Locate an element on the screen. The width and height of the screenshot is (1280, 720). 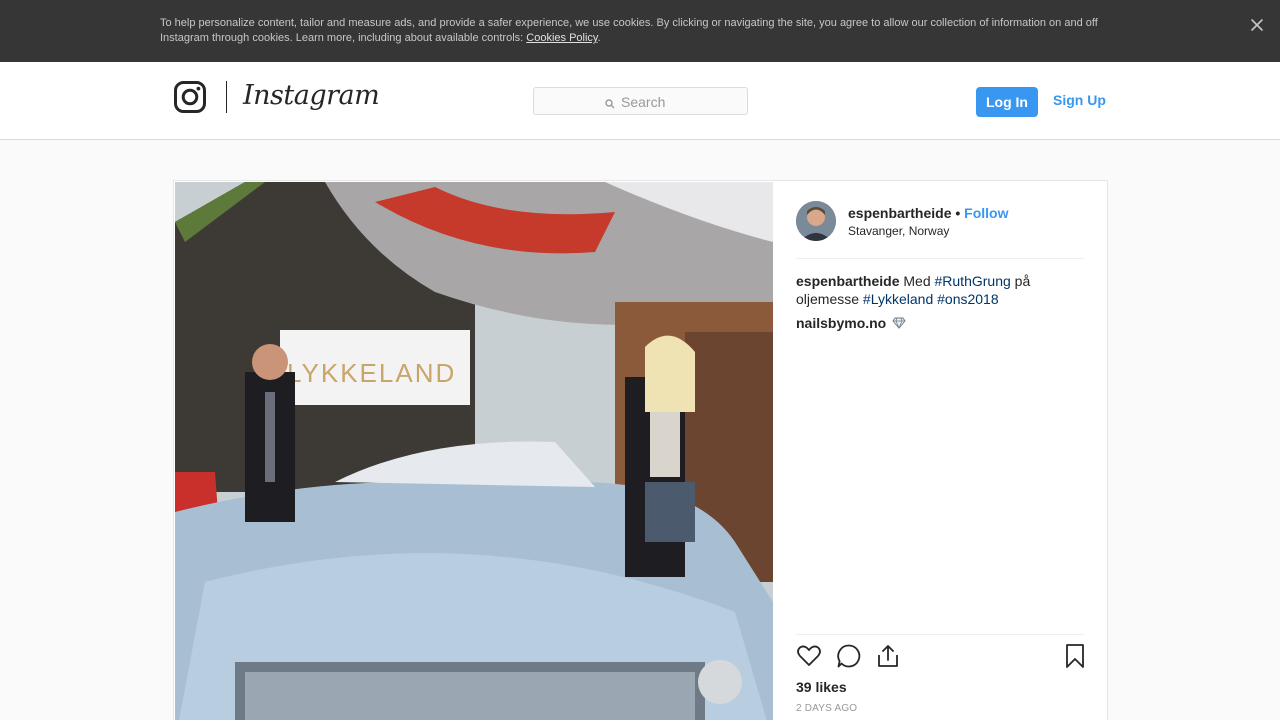
caption-username: espenbartheide is located at coordinates (847, 281).